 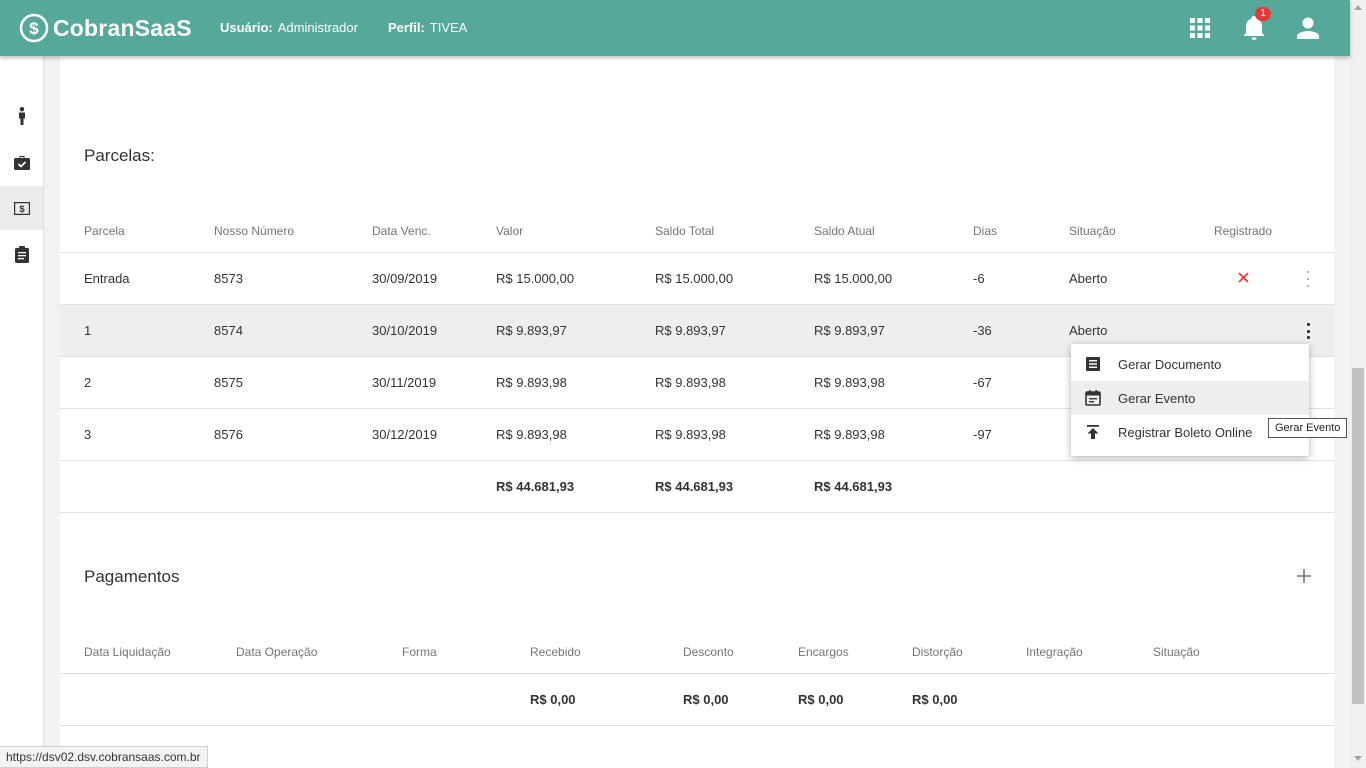 I want to click on col-data-venc: Data Venc., so click(x=401, y=231).